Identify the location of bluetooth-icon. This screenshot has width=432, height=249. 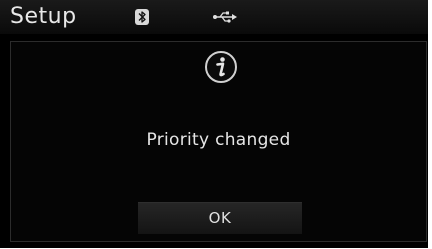
(142, 17).